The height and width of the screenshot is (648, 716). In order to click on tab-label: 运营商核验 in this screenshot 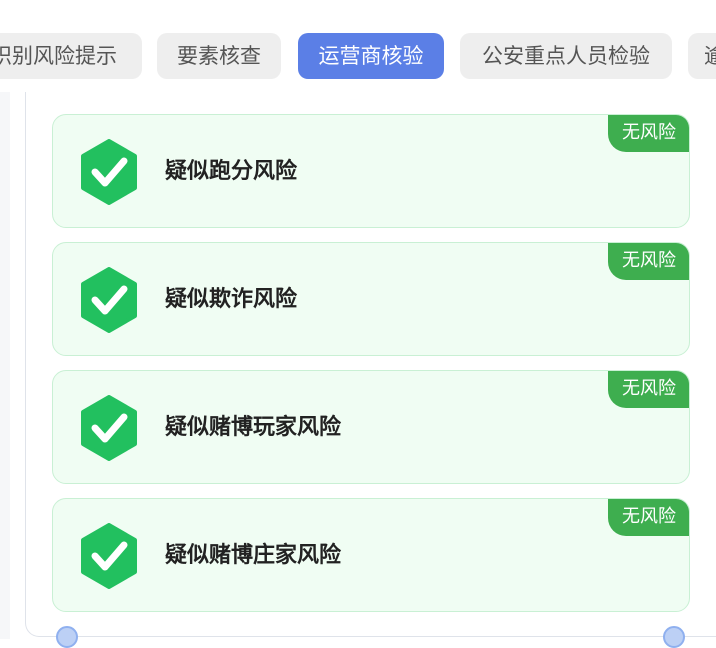, I will do `click(371, 56)`.